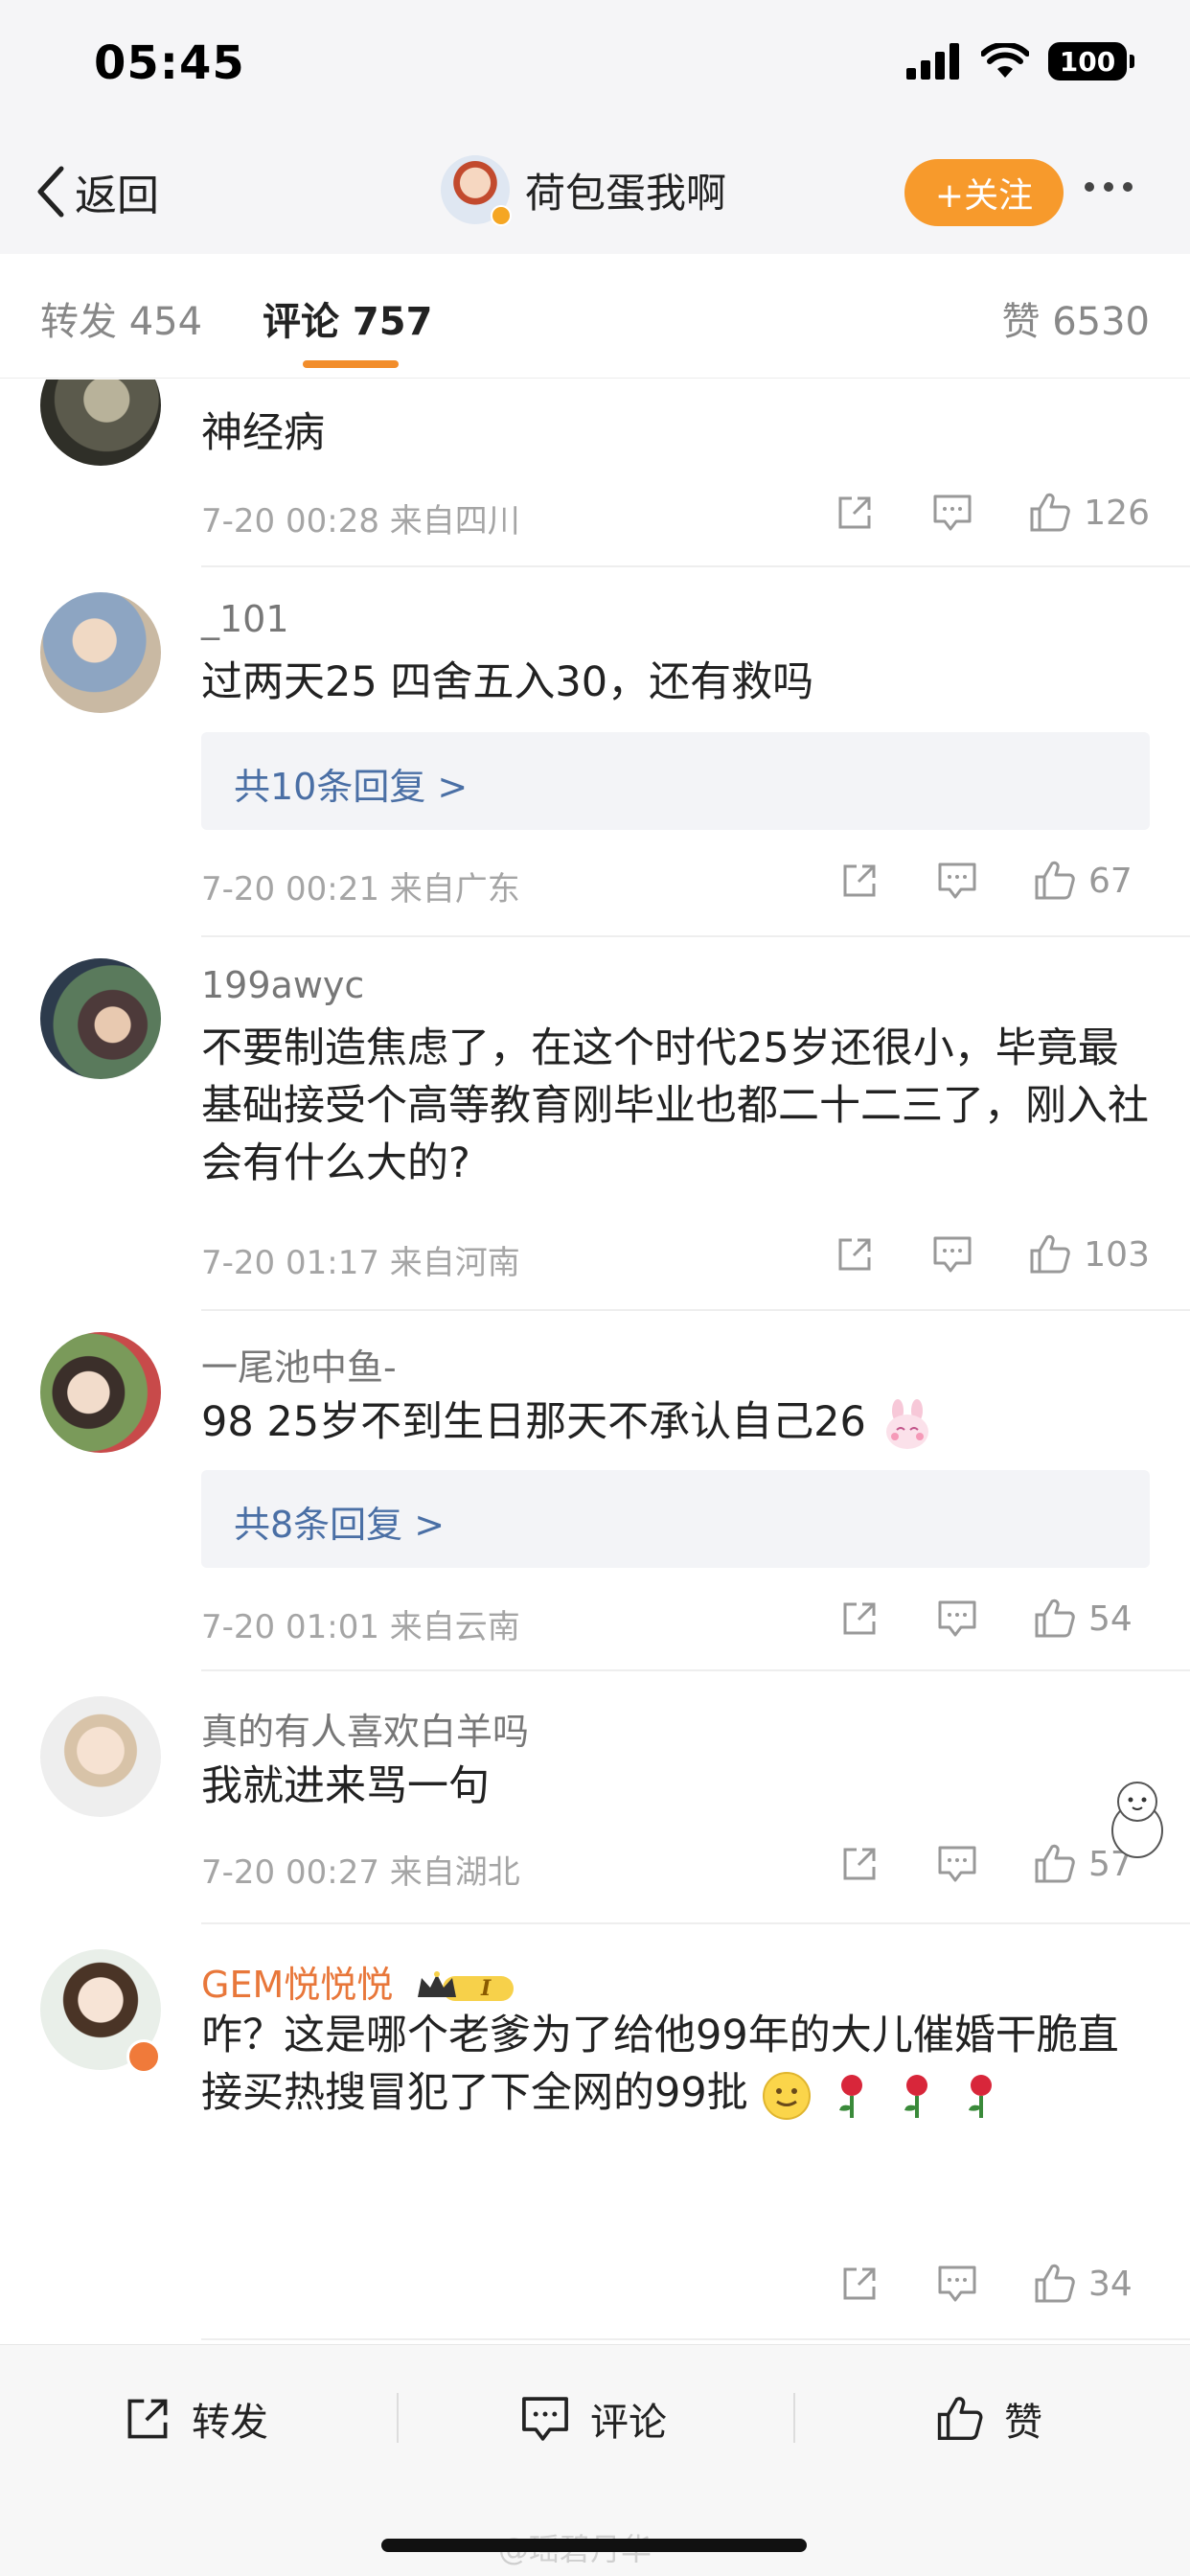 This screenshot has width=1190, height=2576. What do you see at coordinates (1110, 881) in the screenshot?
I see `like-count: 67` at bounding box center [1110, 881].